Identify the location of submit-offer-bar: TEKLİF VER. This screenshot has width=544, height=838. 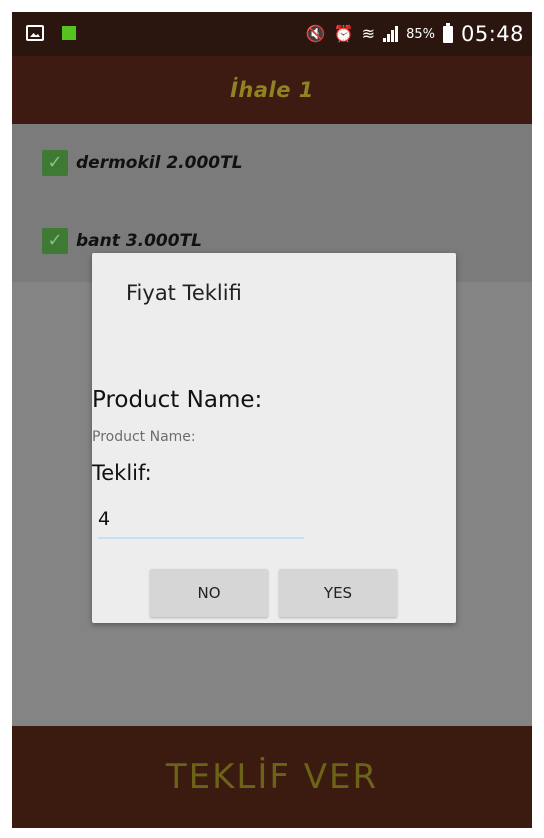
(272, 777).